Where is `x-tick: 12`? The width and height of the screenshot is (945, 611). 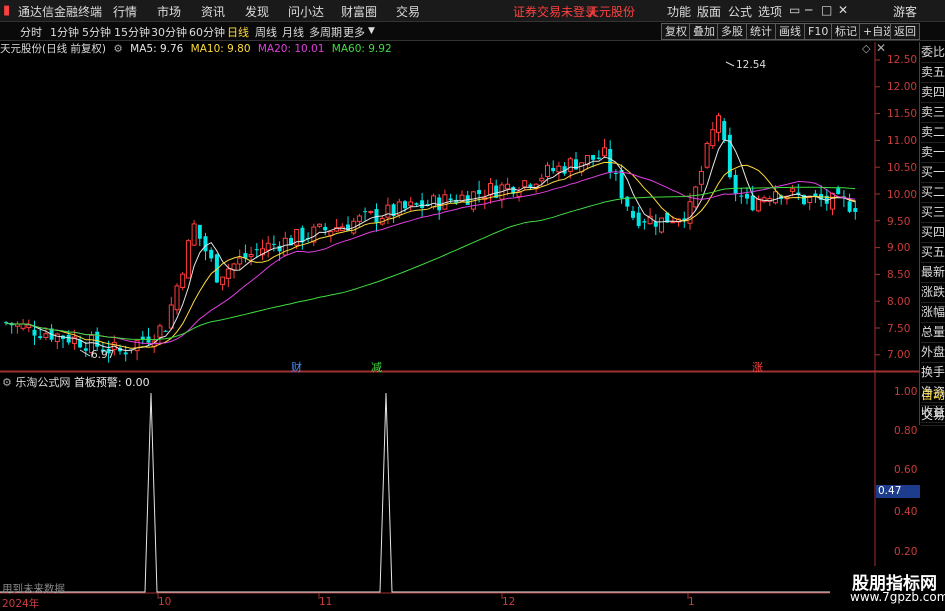
x-tick: 12 is located at coordinates (509, 602).